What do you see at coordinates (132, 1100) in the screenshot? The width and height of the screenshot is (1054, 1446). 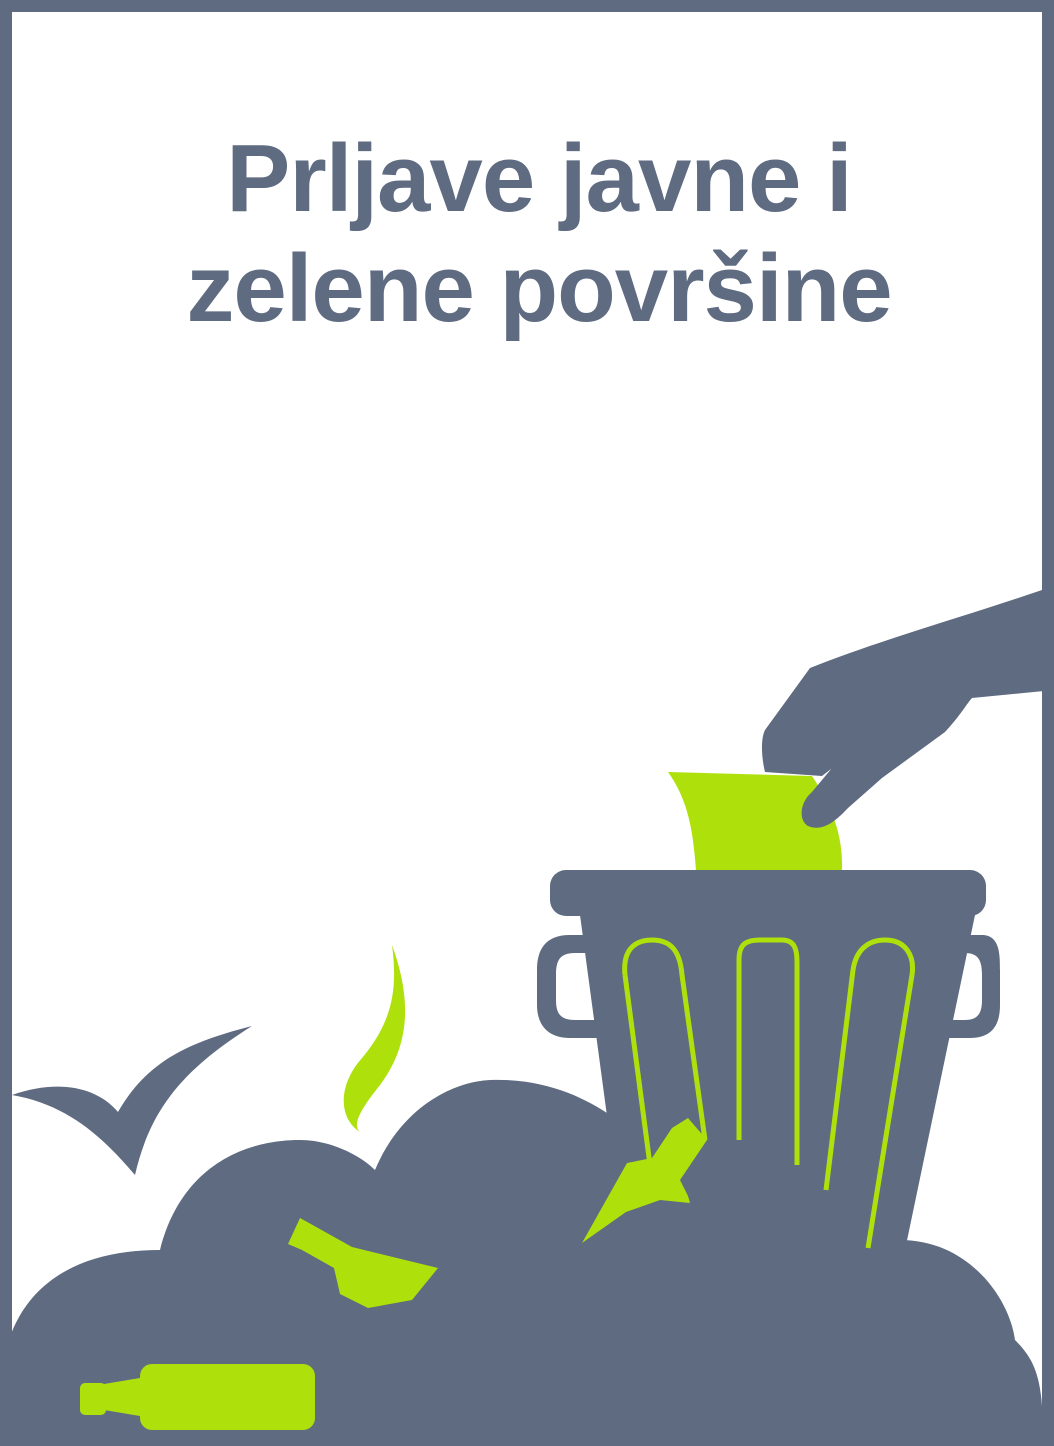 I see `bird-icon` at bounding box center [132, 1100].